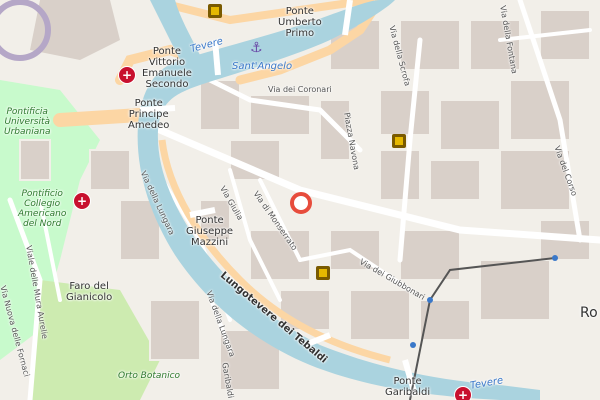  What do you see at coordinates (27, 122) in the screenshot?
I see `label-pontificia: Pontificia Università Urbaniana` at bounding box center [27, 122].